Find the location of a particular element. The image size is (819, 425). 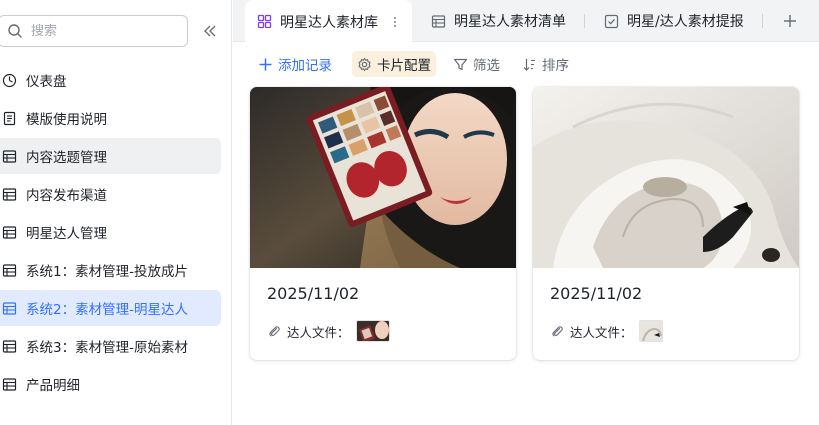

form-view-icon is located at coordinates (611, 21).